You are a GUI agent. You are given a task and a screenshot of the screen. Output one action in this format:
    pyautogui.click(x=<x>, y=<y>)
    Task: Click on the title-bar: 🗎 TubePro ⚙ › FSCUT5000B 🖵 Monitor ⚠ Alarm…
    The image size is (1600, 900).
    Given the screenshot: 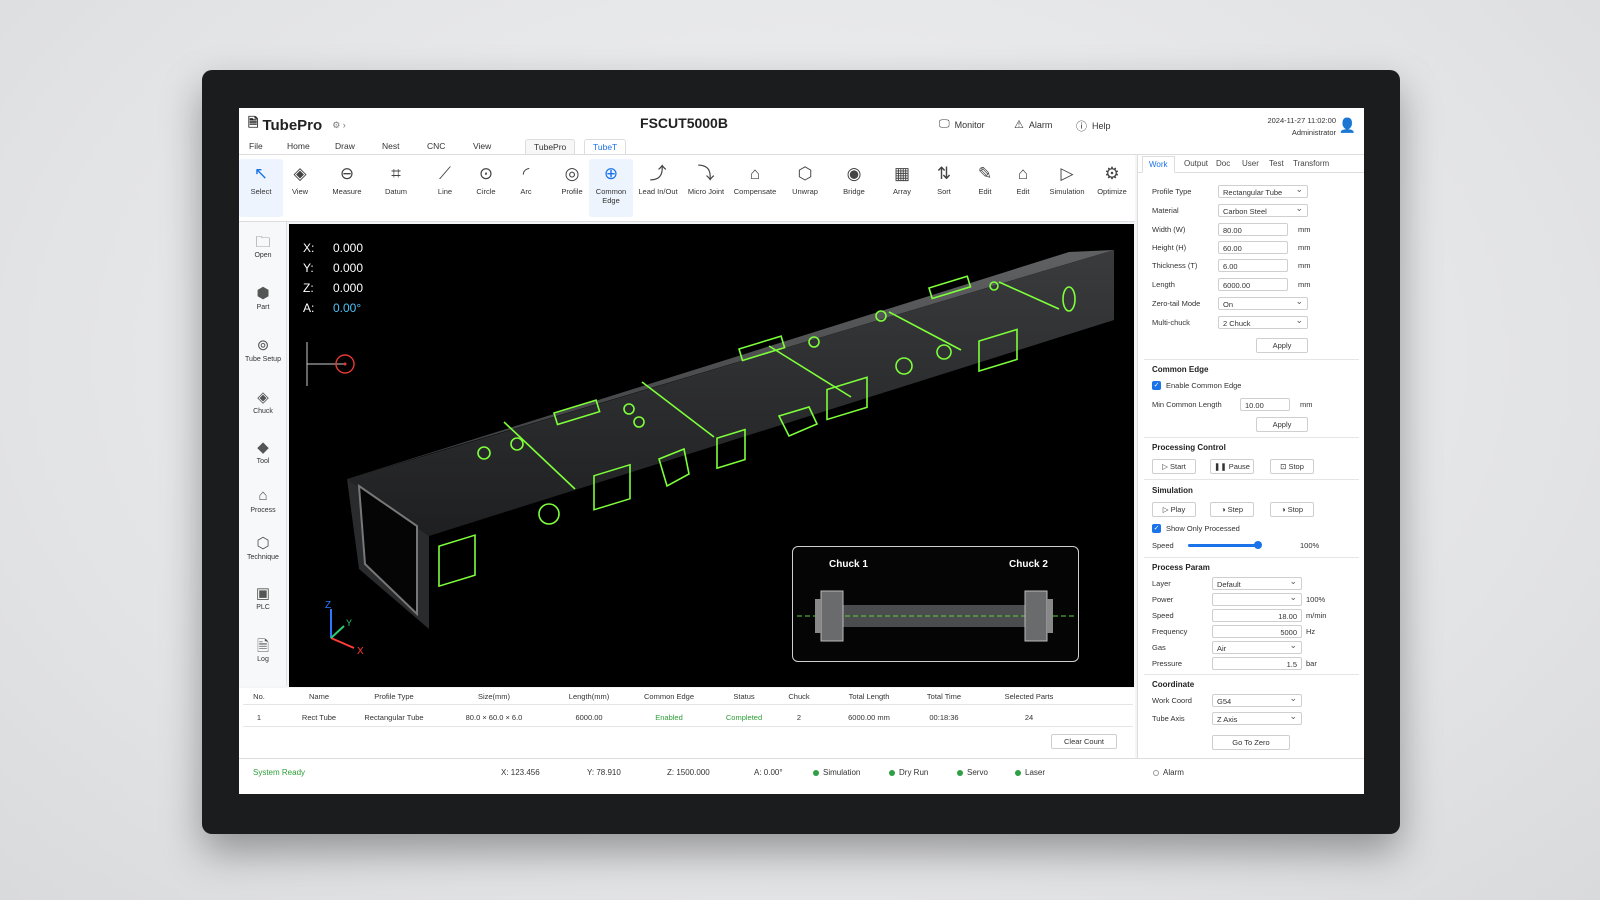 What is the action you would take?
    pyautogui.click(x=801, y=123)
    